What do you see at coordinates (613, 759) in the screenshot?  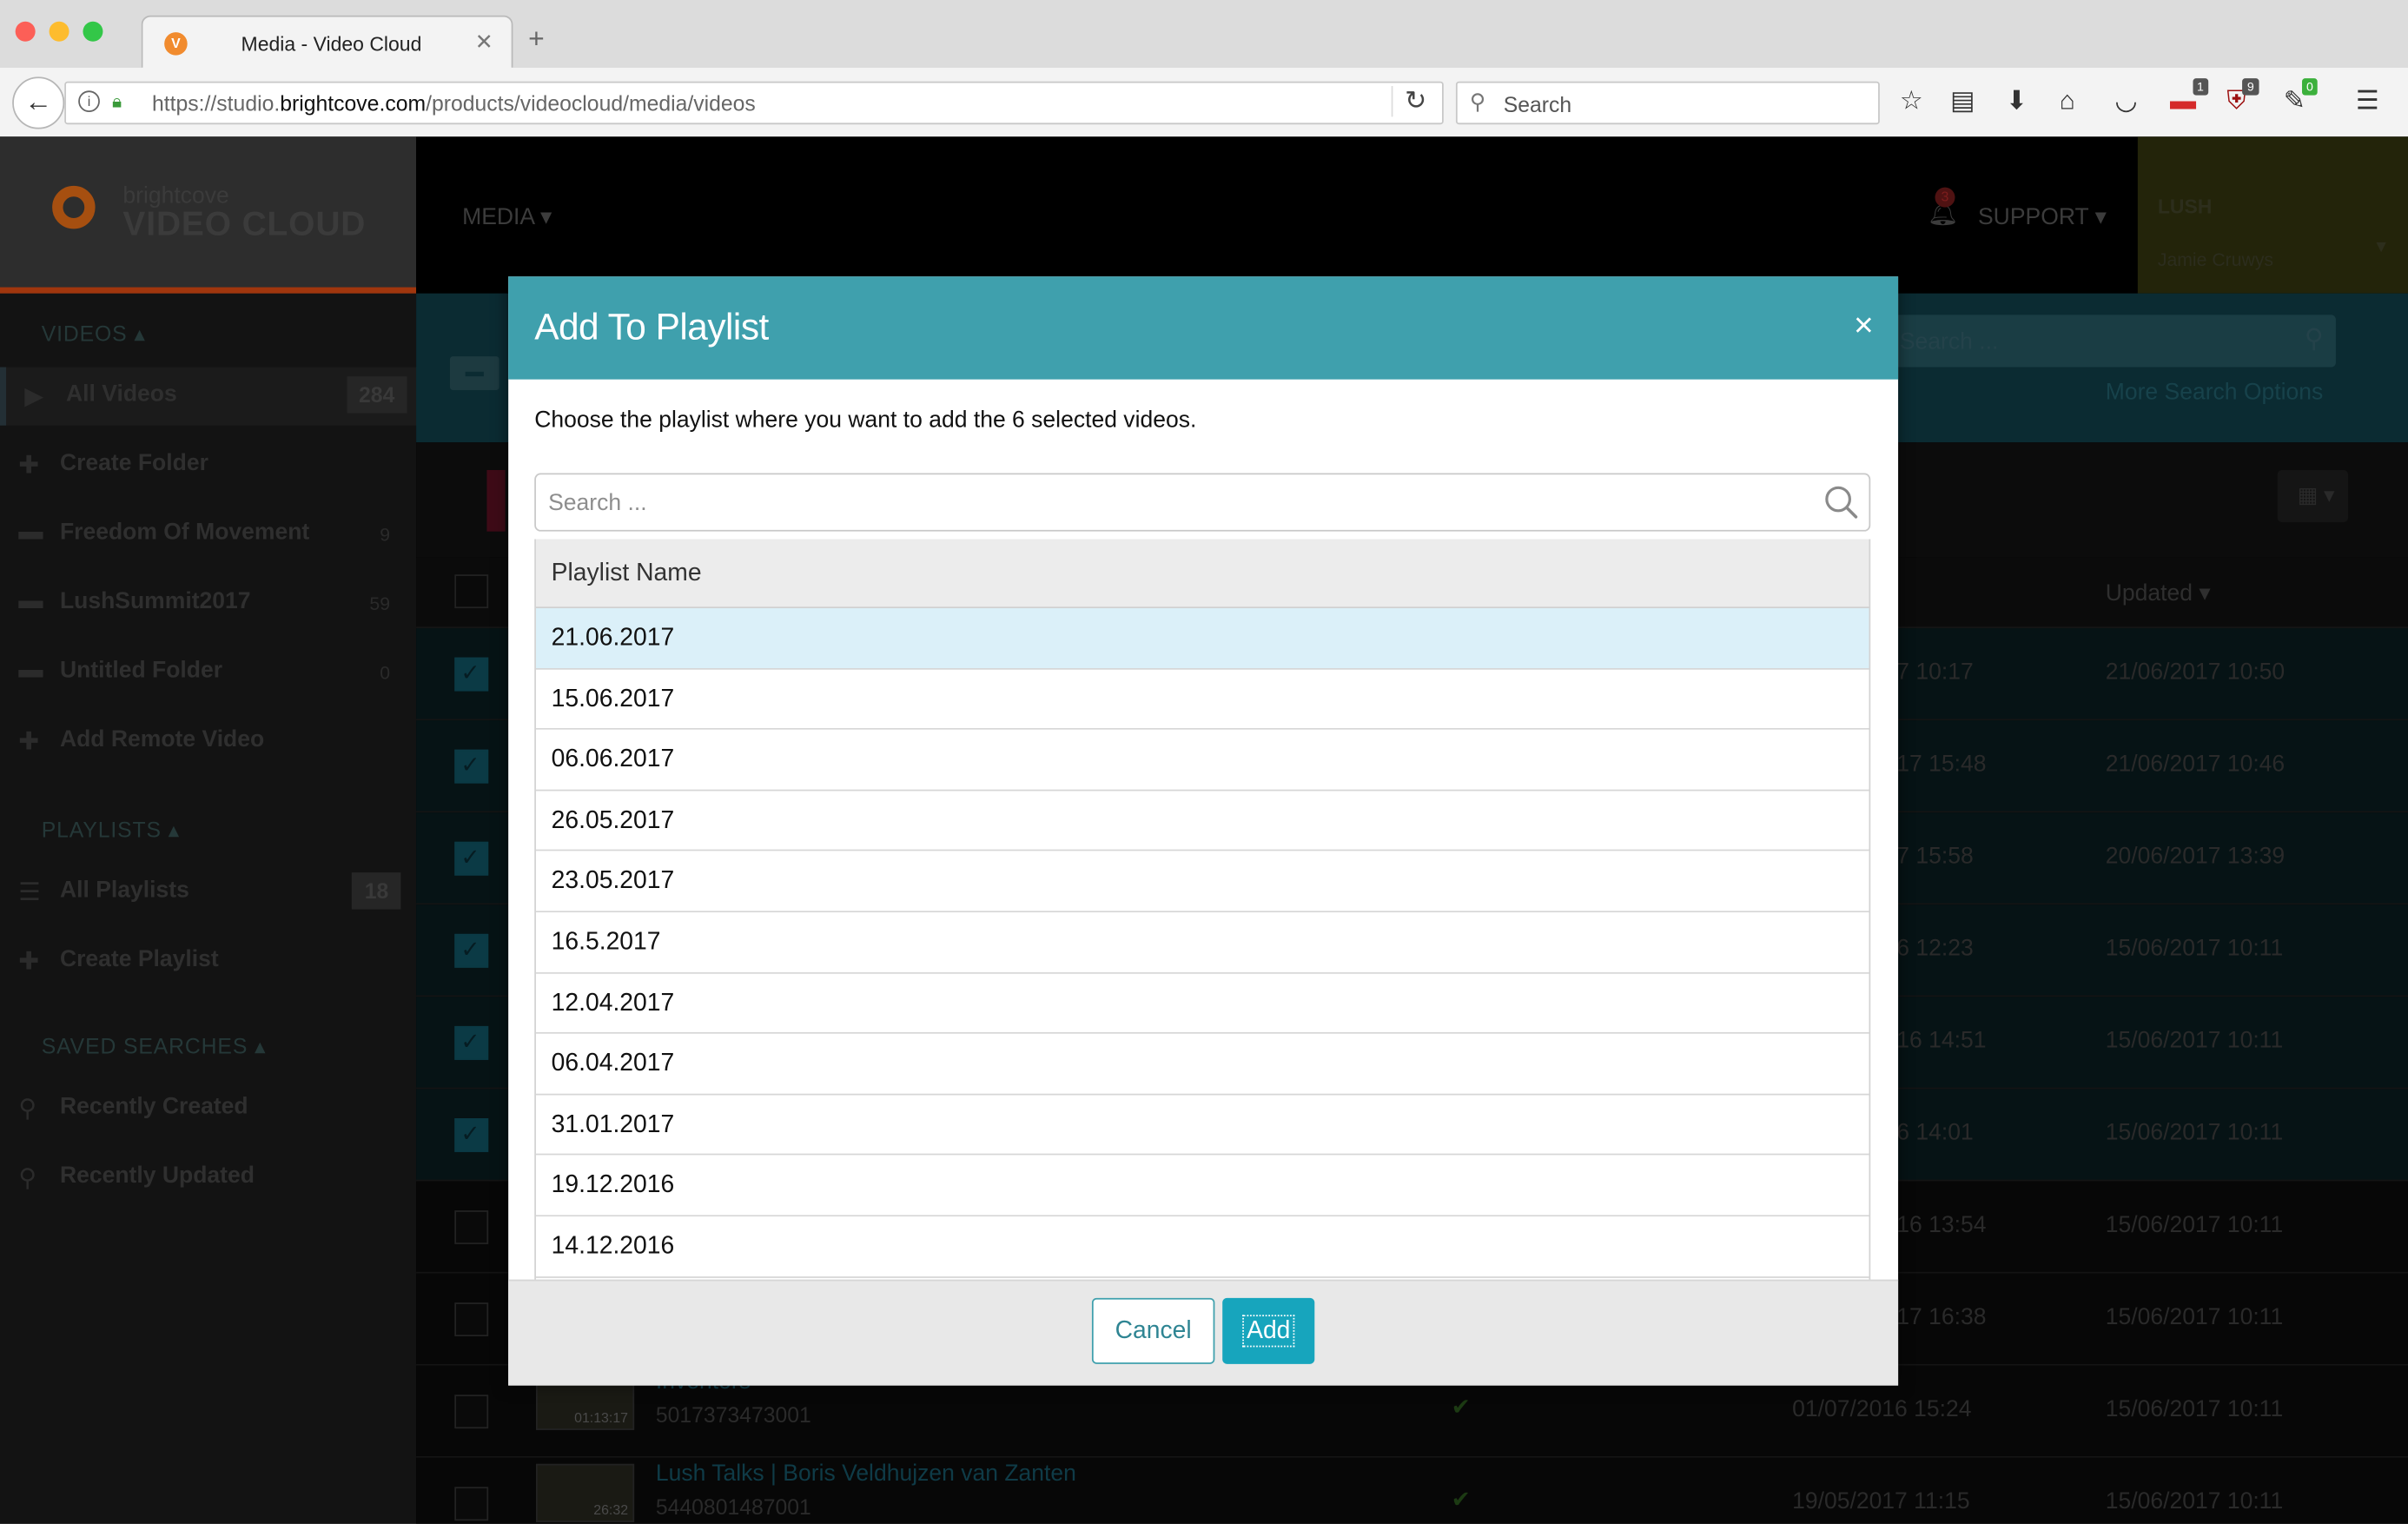 I see `playlist-name: 06.06.2017` at bounding box center [613, 759].